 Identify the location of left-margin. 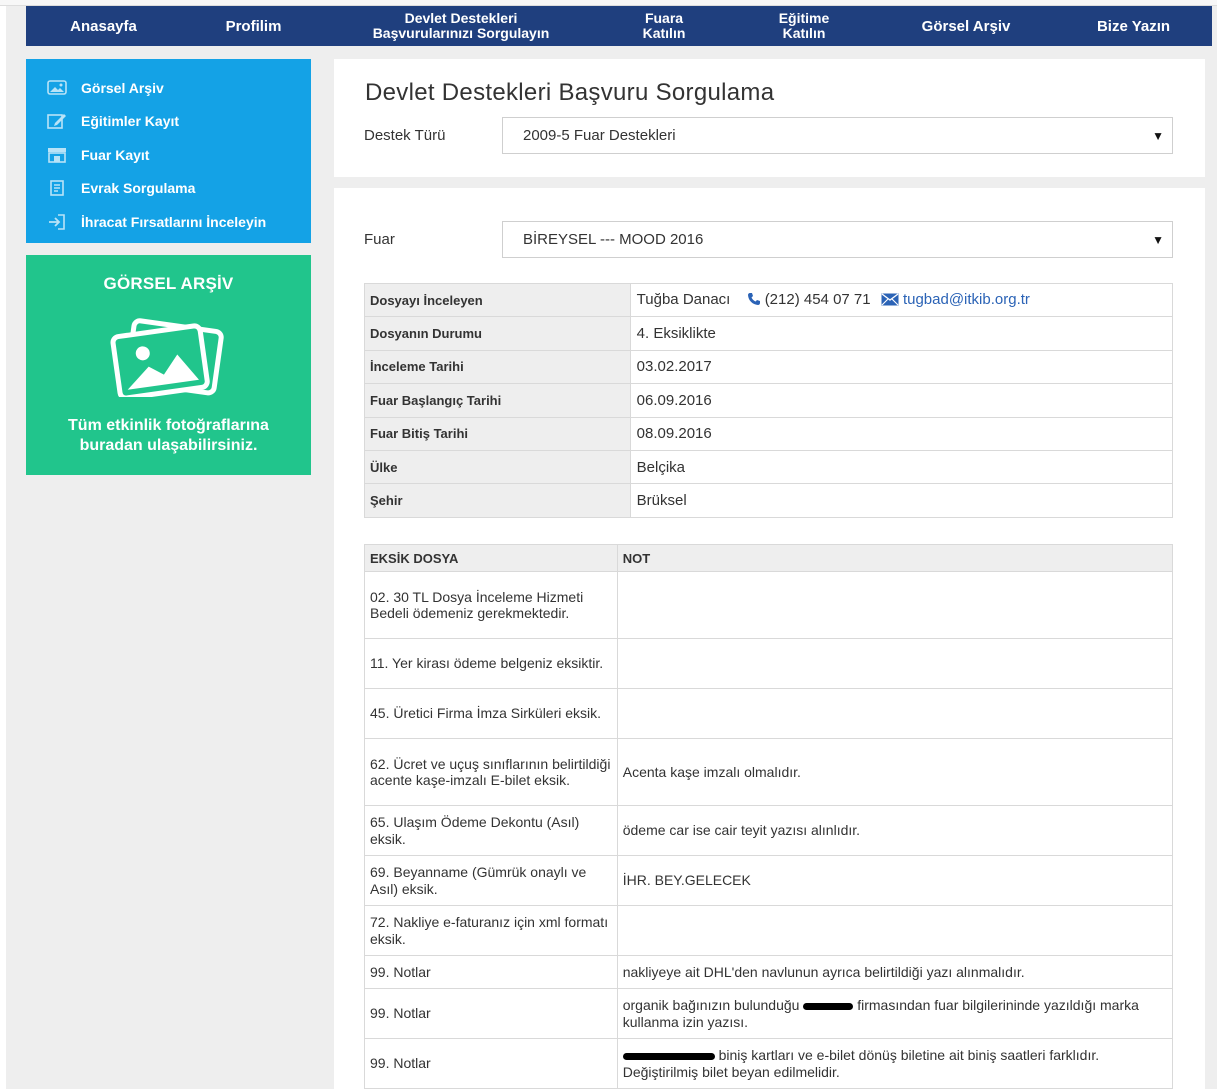
(3, 547).